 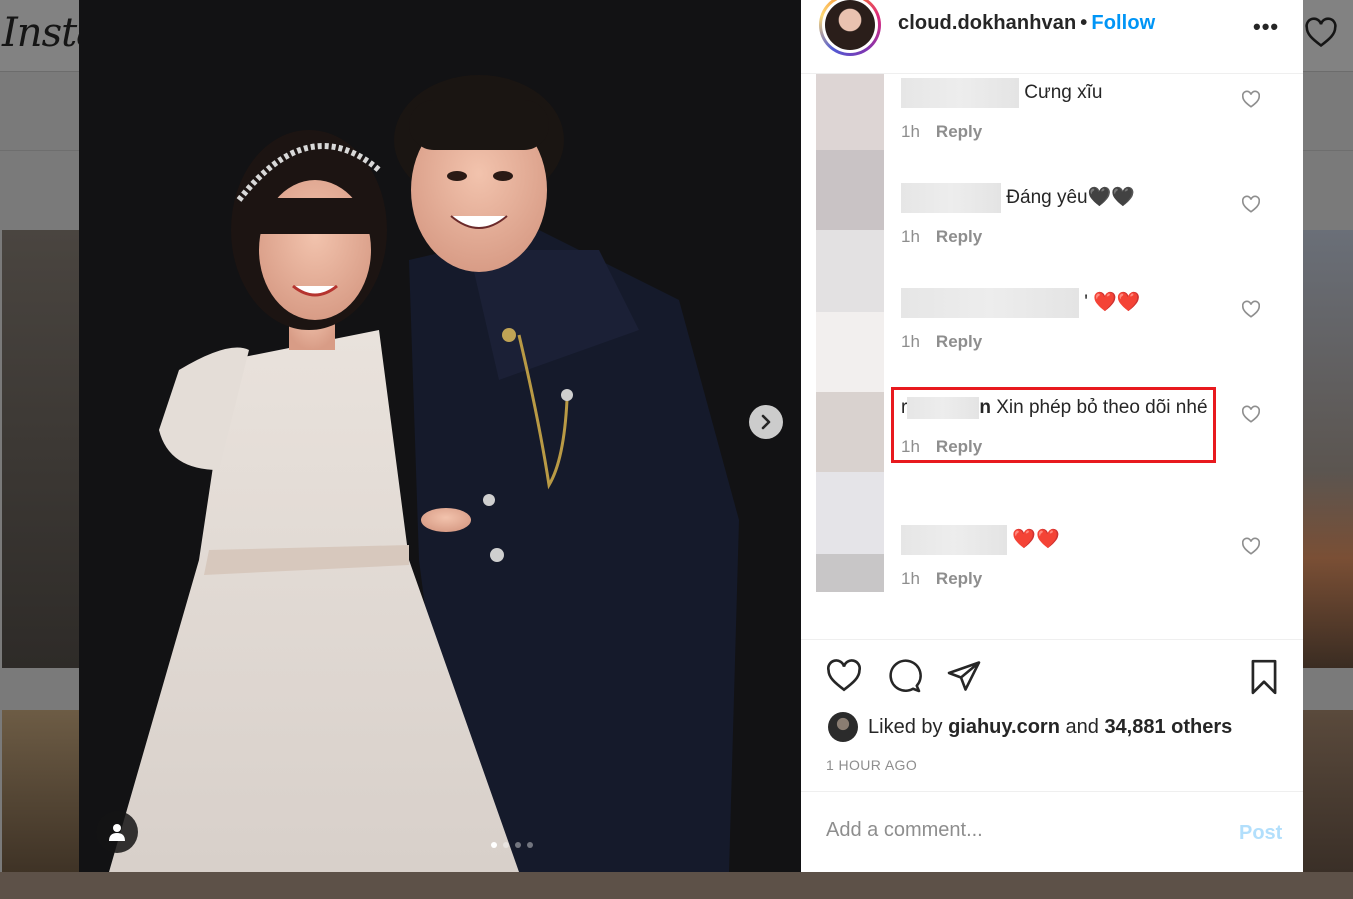 I want to click on carousel-indicator, so click(x=512, y=845).